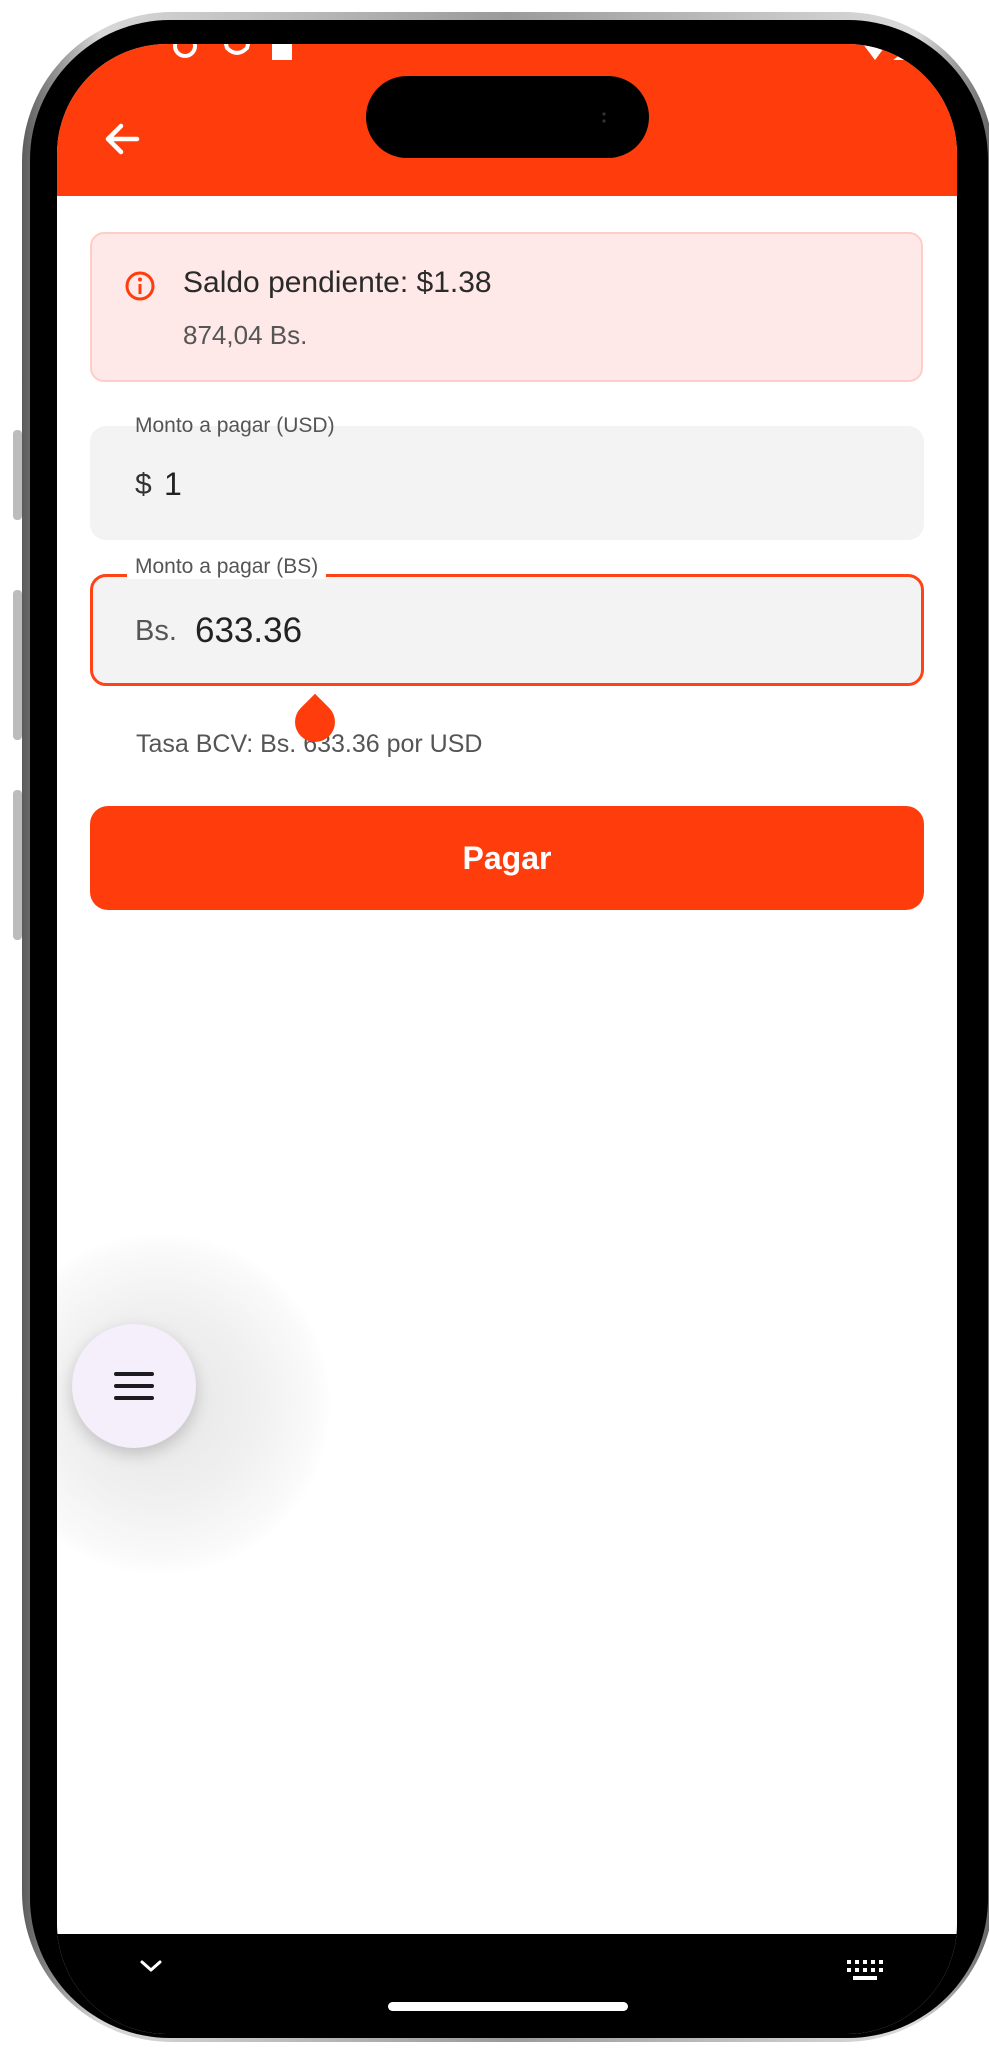 The width and height of the screenshot is (989, 2050). What do you see at coordinates (156, 631) in the screenshot?
I see `bs-prefix: Bs.` at bounding box center [156, 631].